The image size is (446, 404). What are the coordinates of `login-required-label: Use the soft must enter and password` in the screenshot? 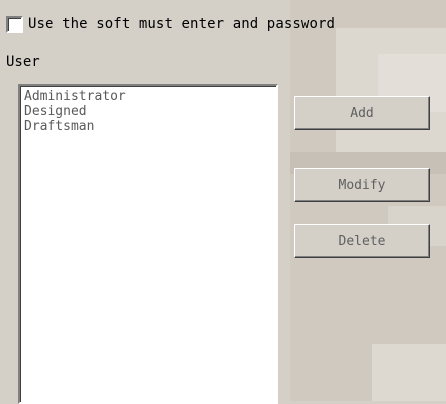 It's located at (182, 24).